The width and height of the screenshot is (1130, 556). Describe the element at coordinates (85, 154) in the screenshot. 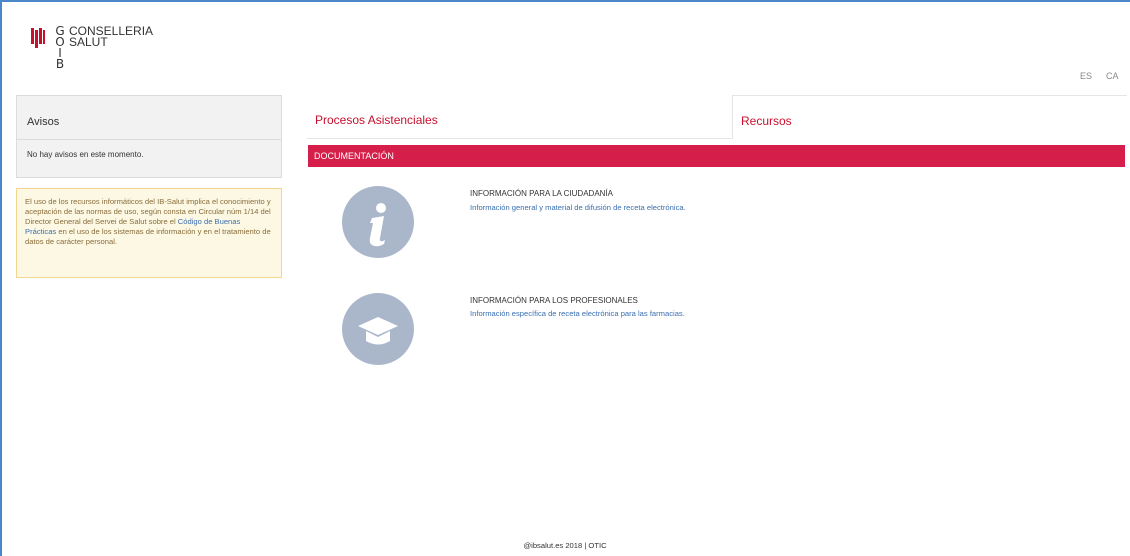

I see `avisos-message: No hay avisos en este momento.` at that location.